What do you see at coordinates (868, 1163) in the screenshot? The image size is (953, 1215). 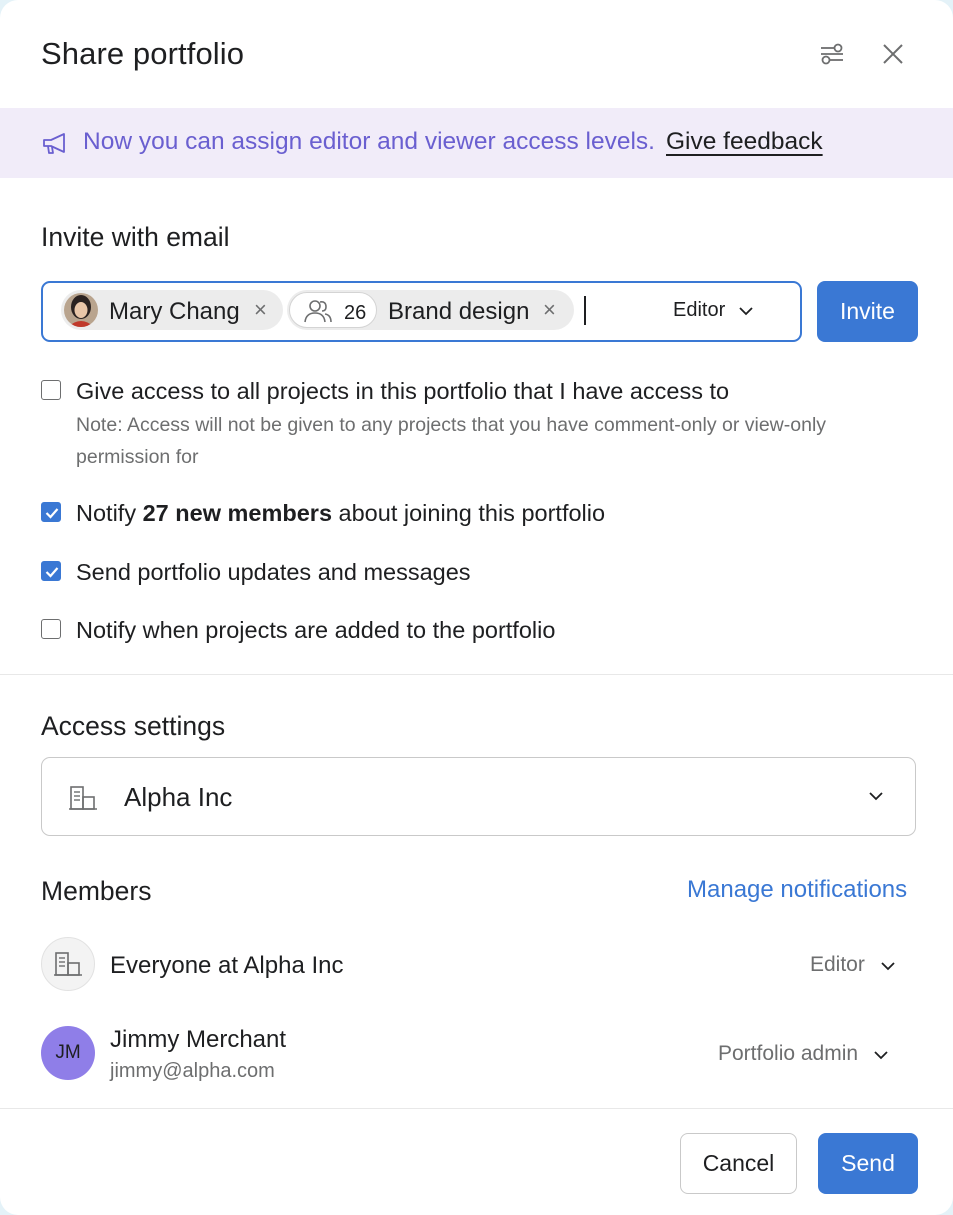 I see `send-button: Send` at bounding box center [868, 1163].